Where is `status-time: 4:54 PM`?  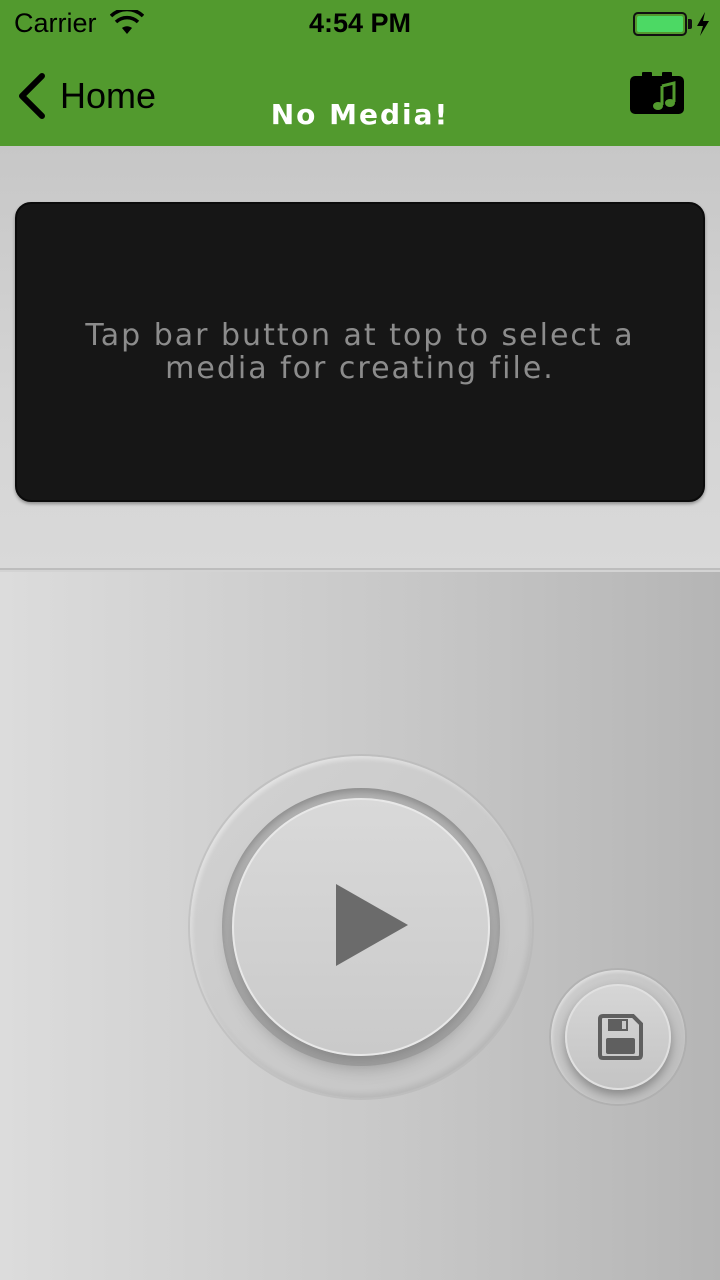
status-time: 4:54 PM is located at coordinates (360, 23).